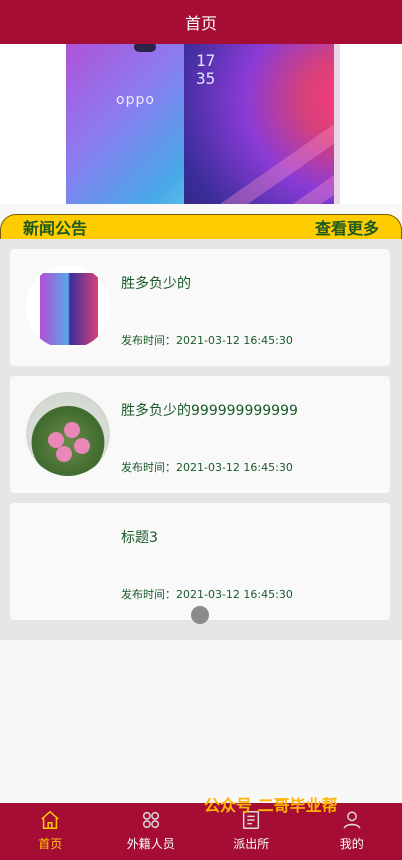 The width and height of the screenshot is (402, 860). I want to click on view-more-link: 查看更多, so click(347, 227).